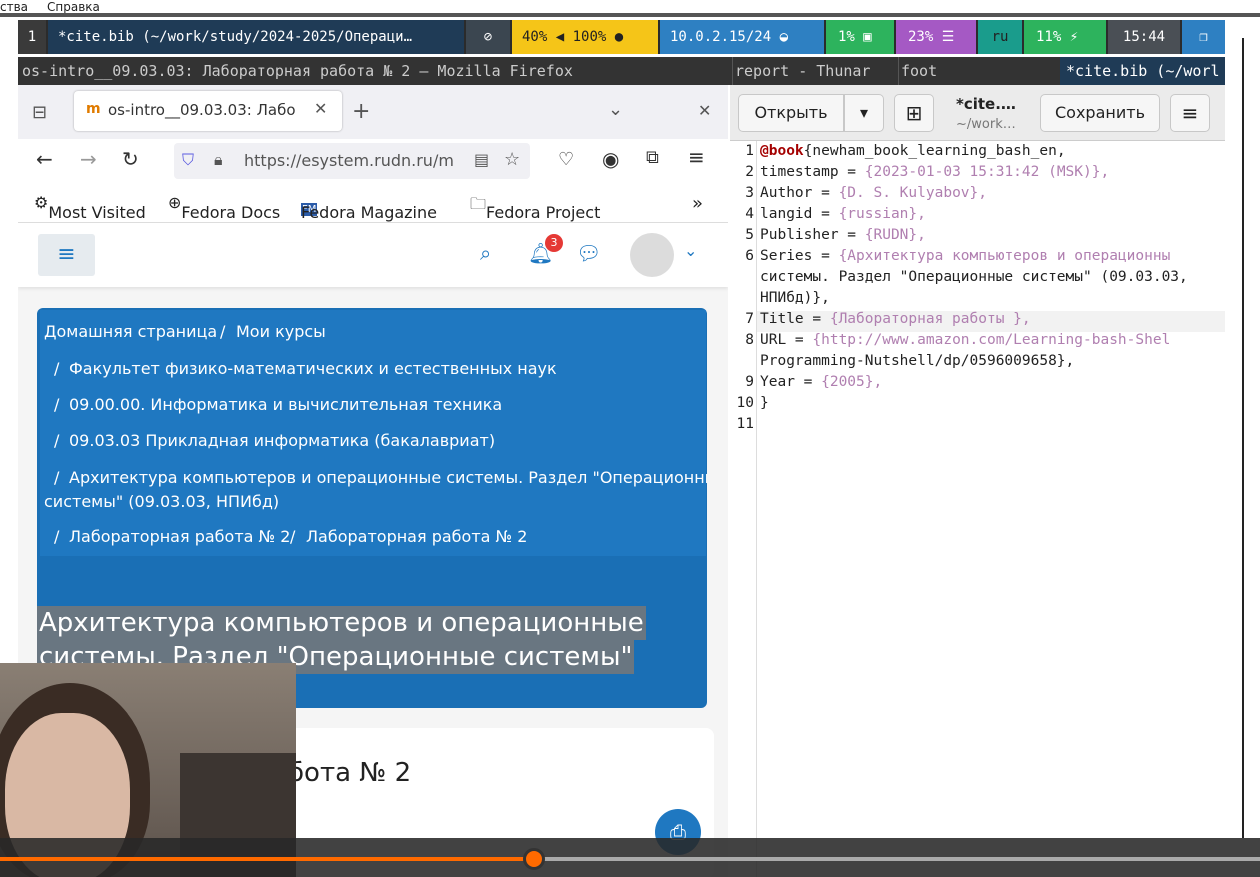  What do you see at coordinates (1203, 37) in the screenshot?
I see `window-switcher-icon: ❐` at bounding box center [1203, 37].